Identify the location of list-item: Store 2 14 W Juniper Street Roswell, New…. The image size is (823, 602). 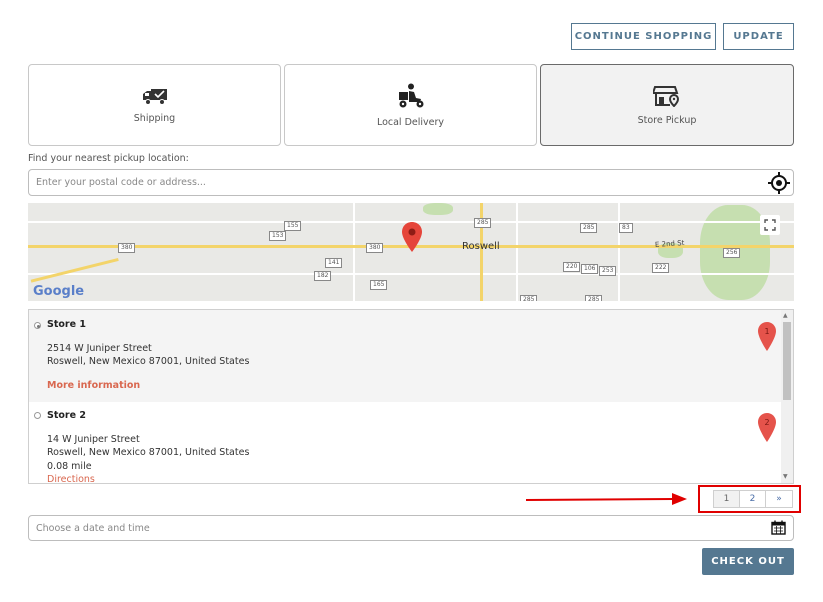
(405, 442).